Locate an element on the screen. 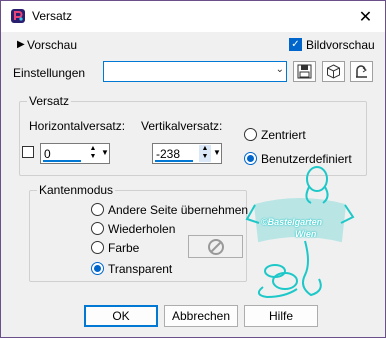 The height and width of the screenshot is (338, 386). title-bar: Versatz ✕ is located at coordinates (193, 16).